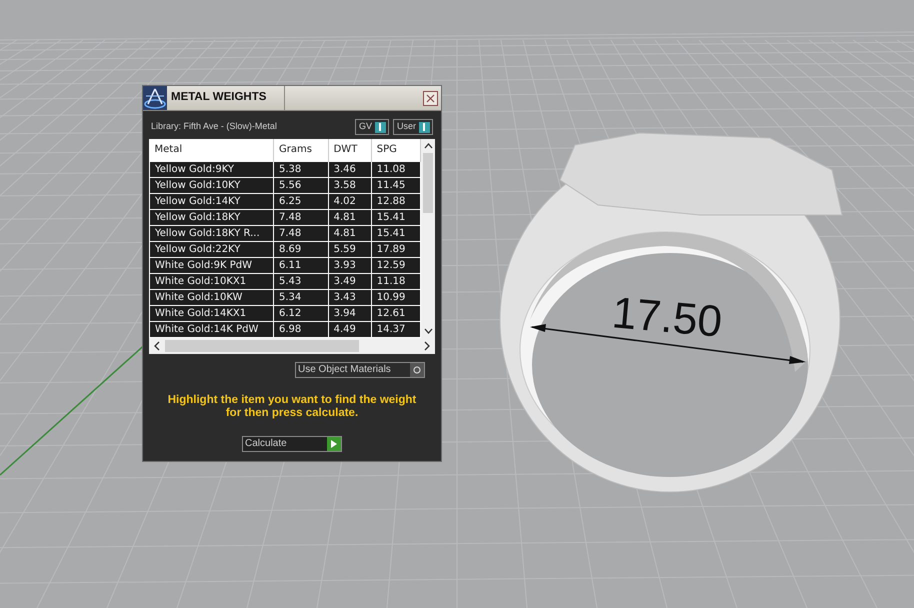  I want to click on close-icon, so click(430, 98).